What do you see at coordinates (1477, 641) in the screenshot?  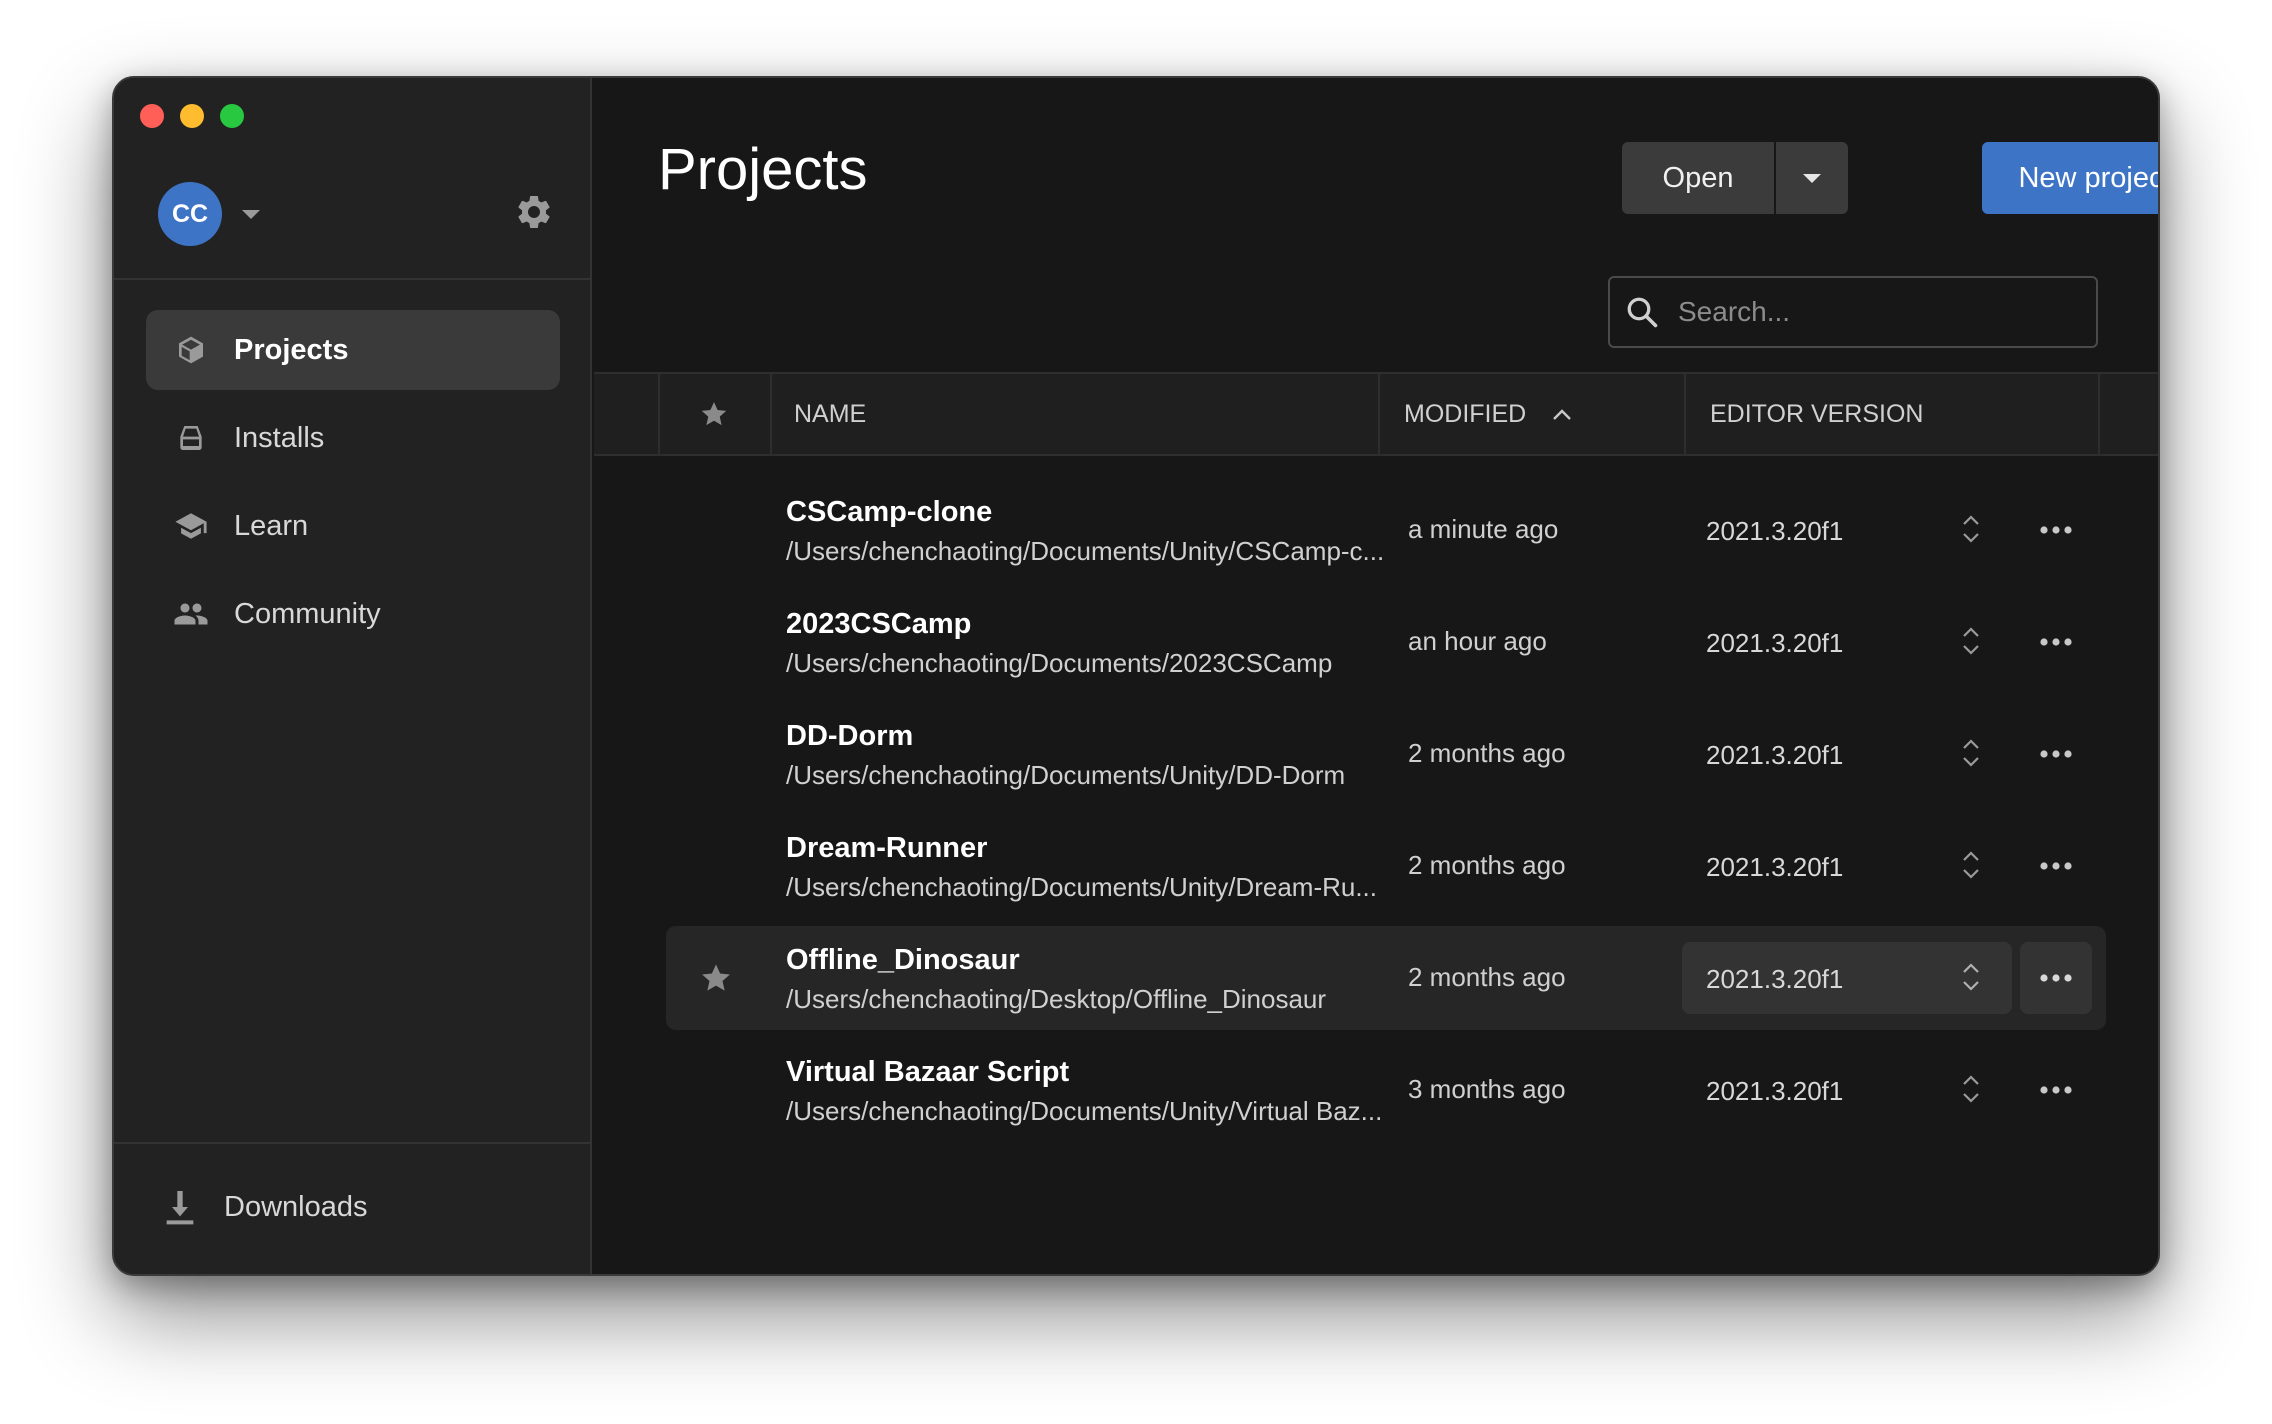 I see `project-modified: an hour ago` at bounding box center [1477, 641].